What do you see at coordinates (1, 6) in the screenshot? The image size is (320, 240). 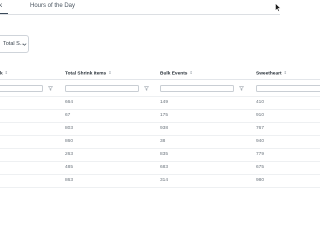 I see `tab-active: k` at bounding box center [1, 6].